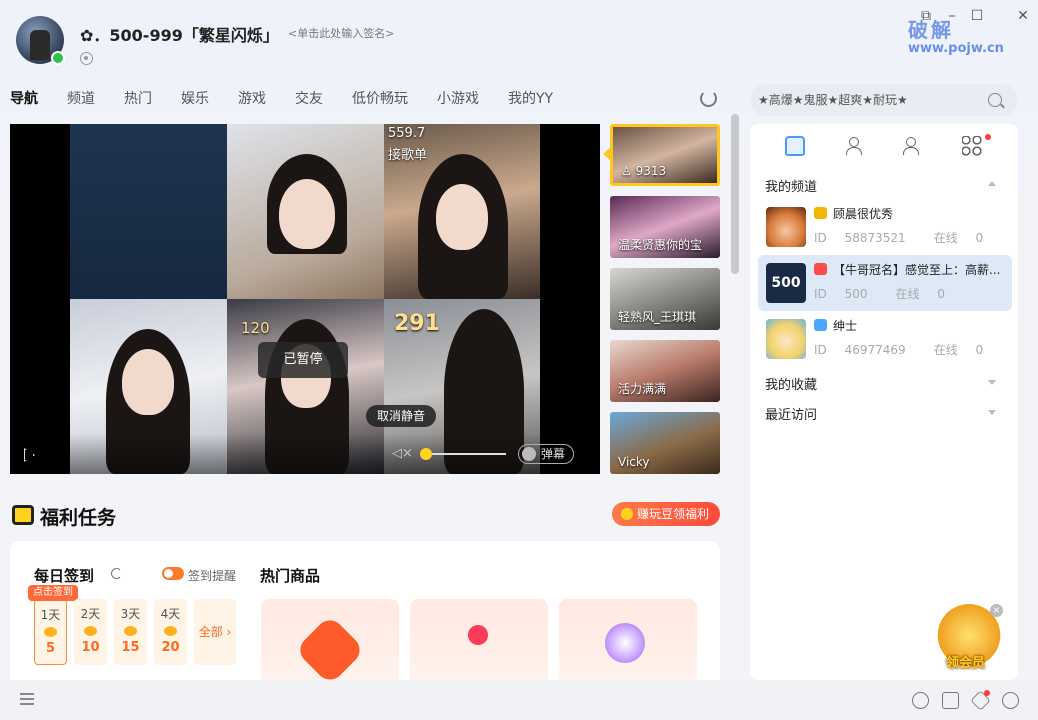 This screenshot has height=720, width=1038. What do you see at coordinates (868, 99) in the screenshot?
I see `search-input` at bounding box center [868, 99].